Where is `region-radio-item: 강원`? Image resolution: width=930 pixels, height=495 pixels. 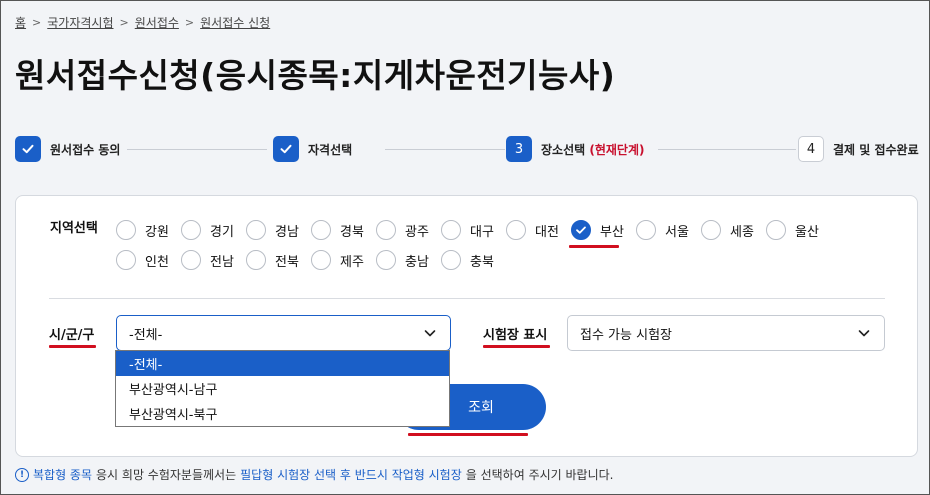 region-radio-item: 강원 is located at coordinates (142, 230).